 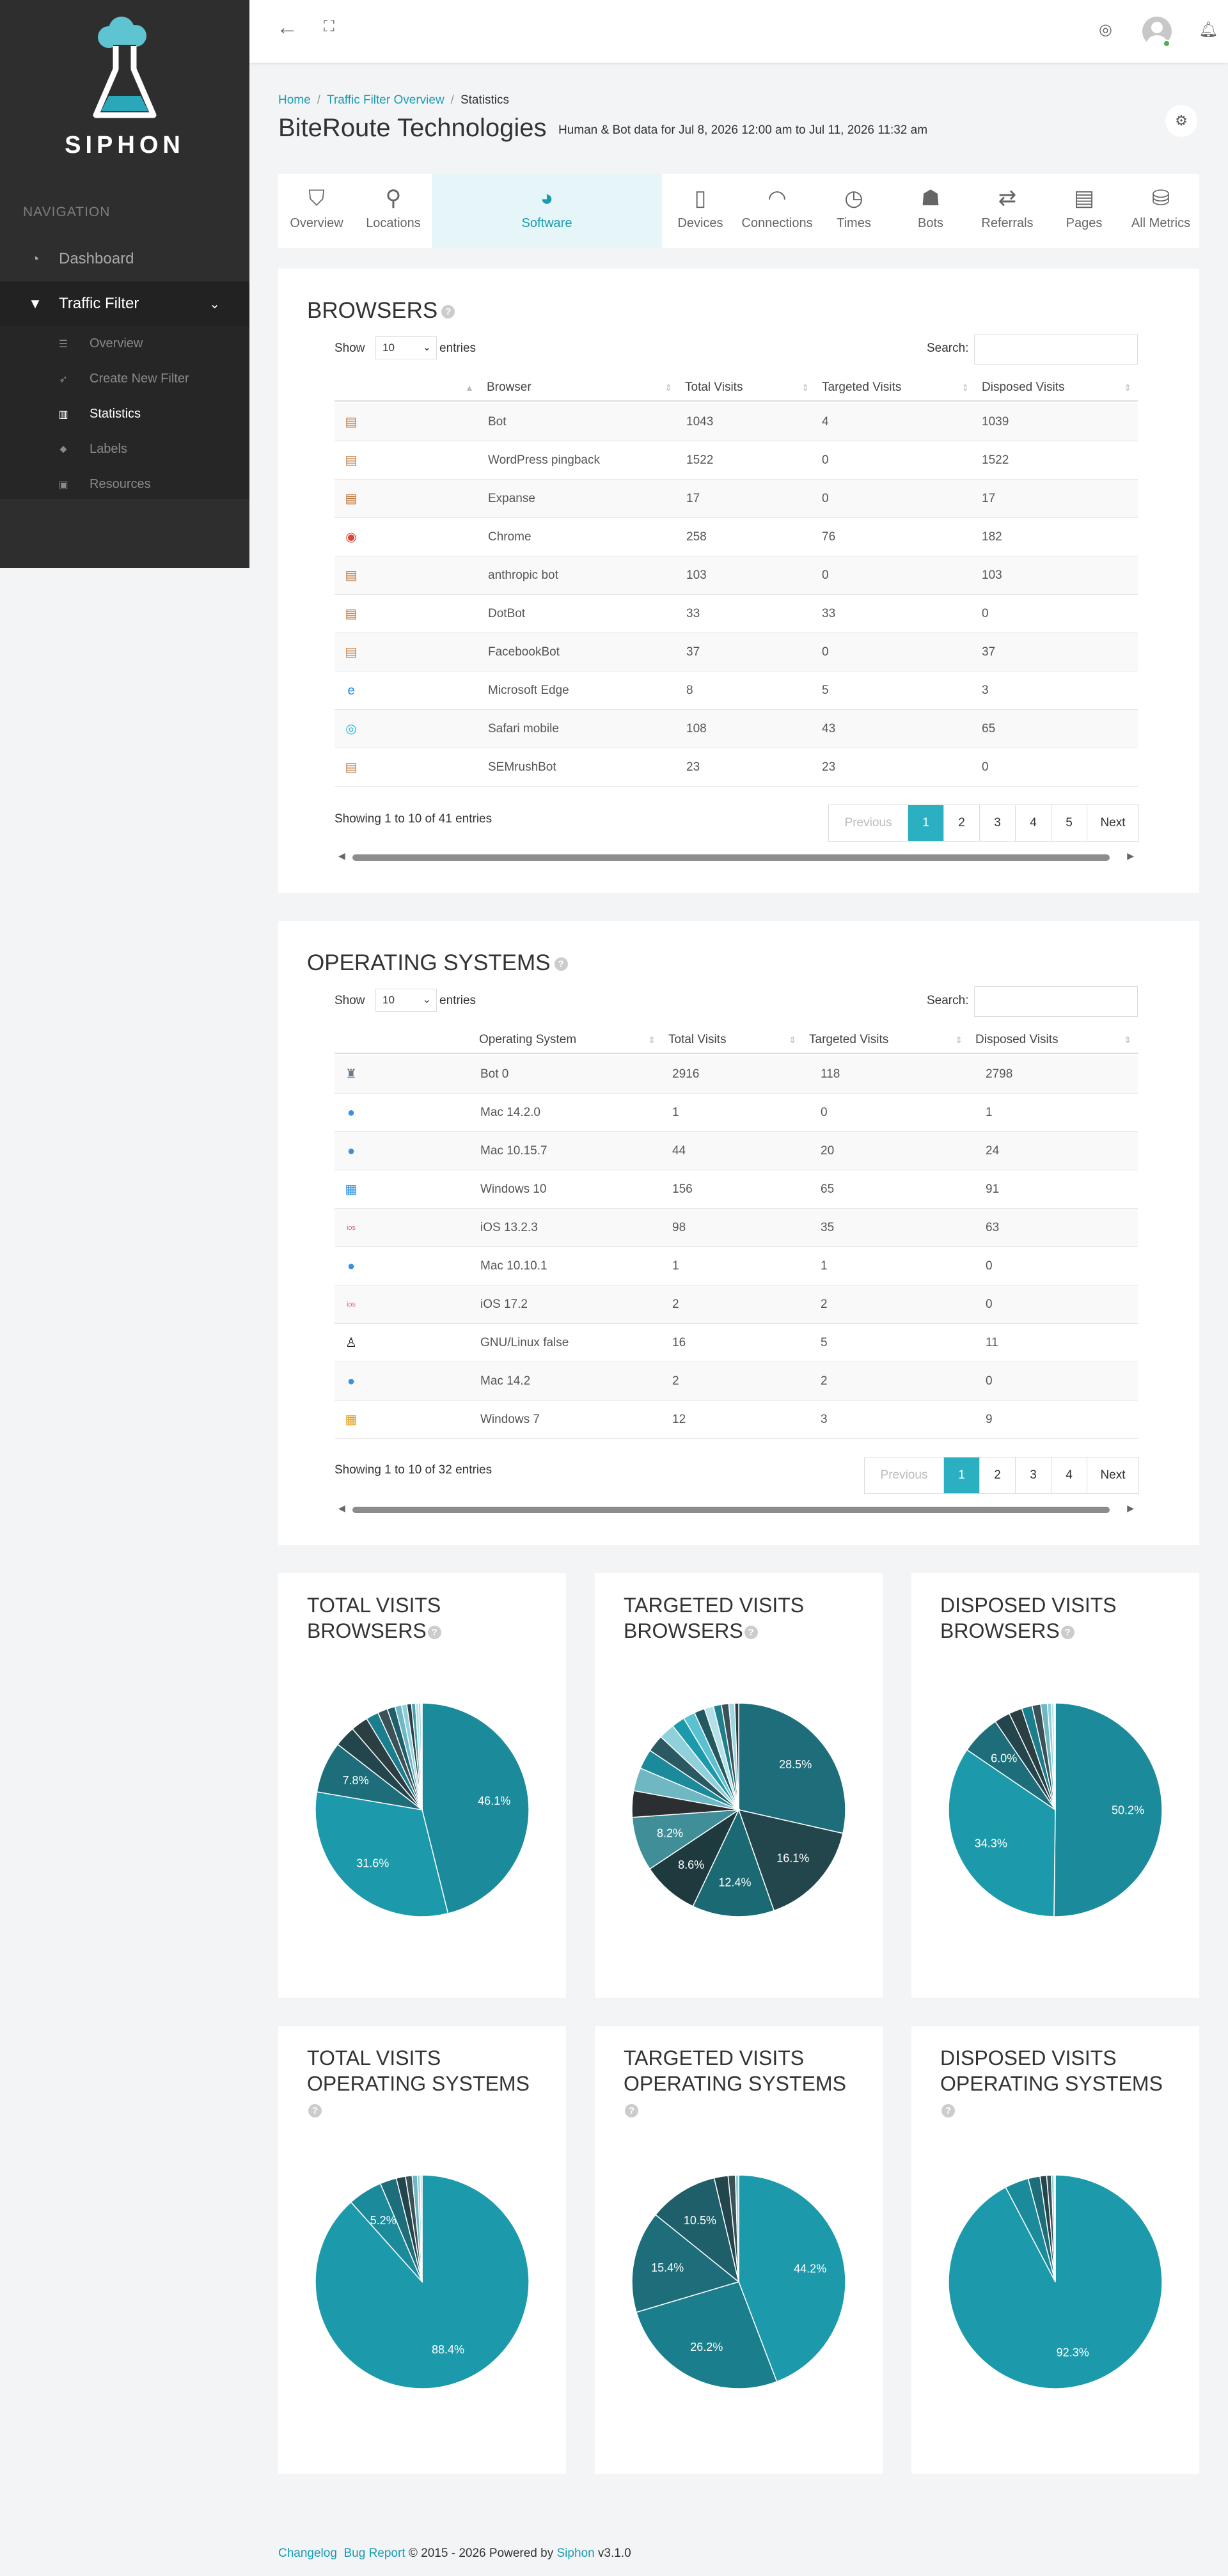 I want to click on column-header-icon, so click(x=404, y=1040).